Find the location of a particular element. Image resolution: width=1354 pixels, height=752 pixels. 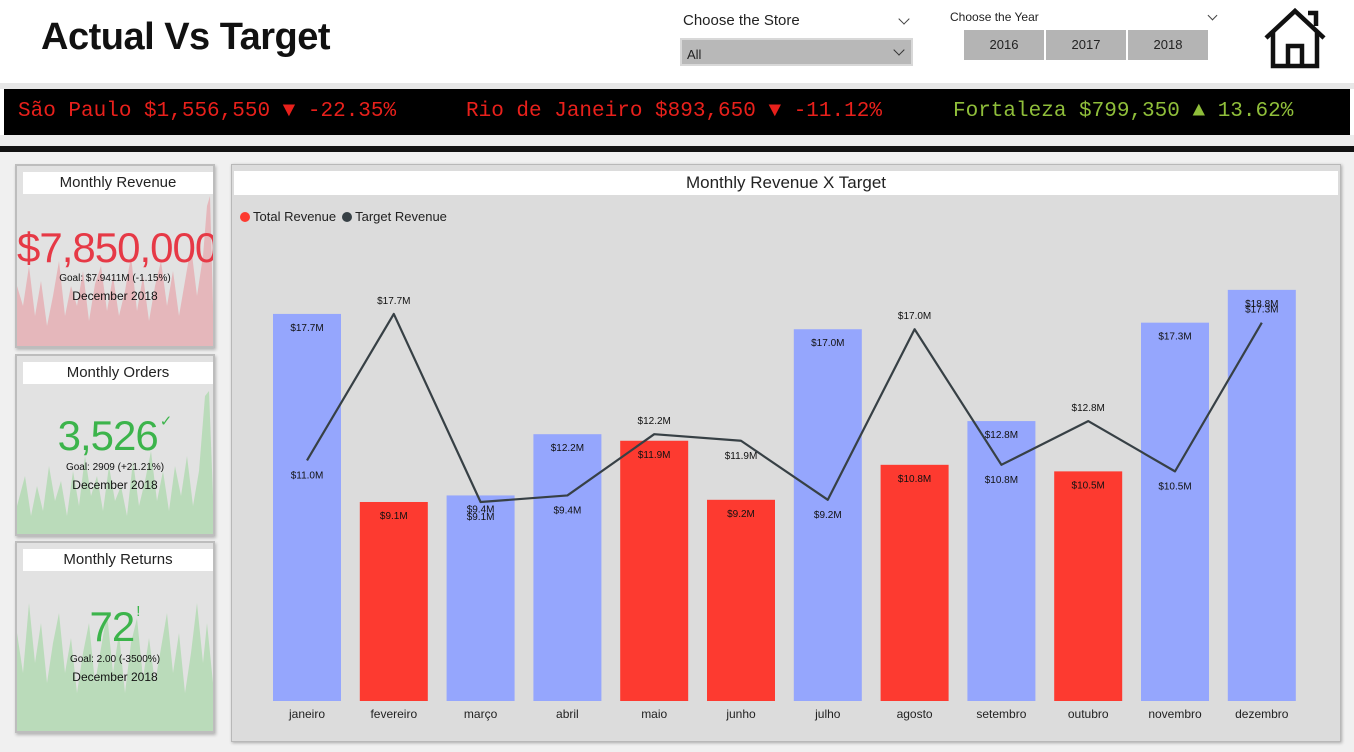

kpi-goal: Goal: 2.00 (-3500%) is located at coordinates (115, 659).